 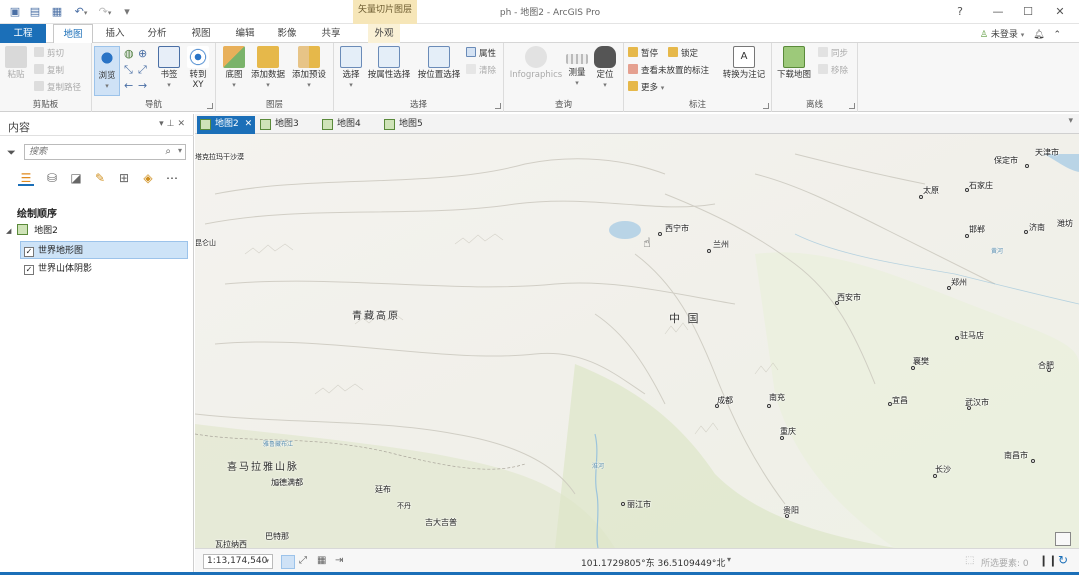 I want to click on tab-analysis: 分析, so click(x=157, y=33).